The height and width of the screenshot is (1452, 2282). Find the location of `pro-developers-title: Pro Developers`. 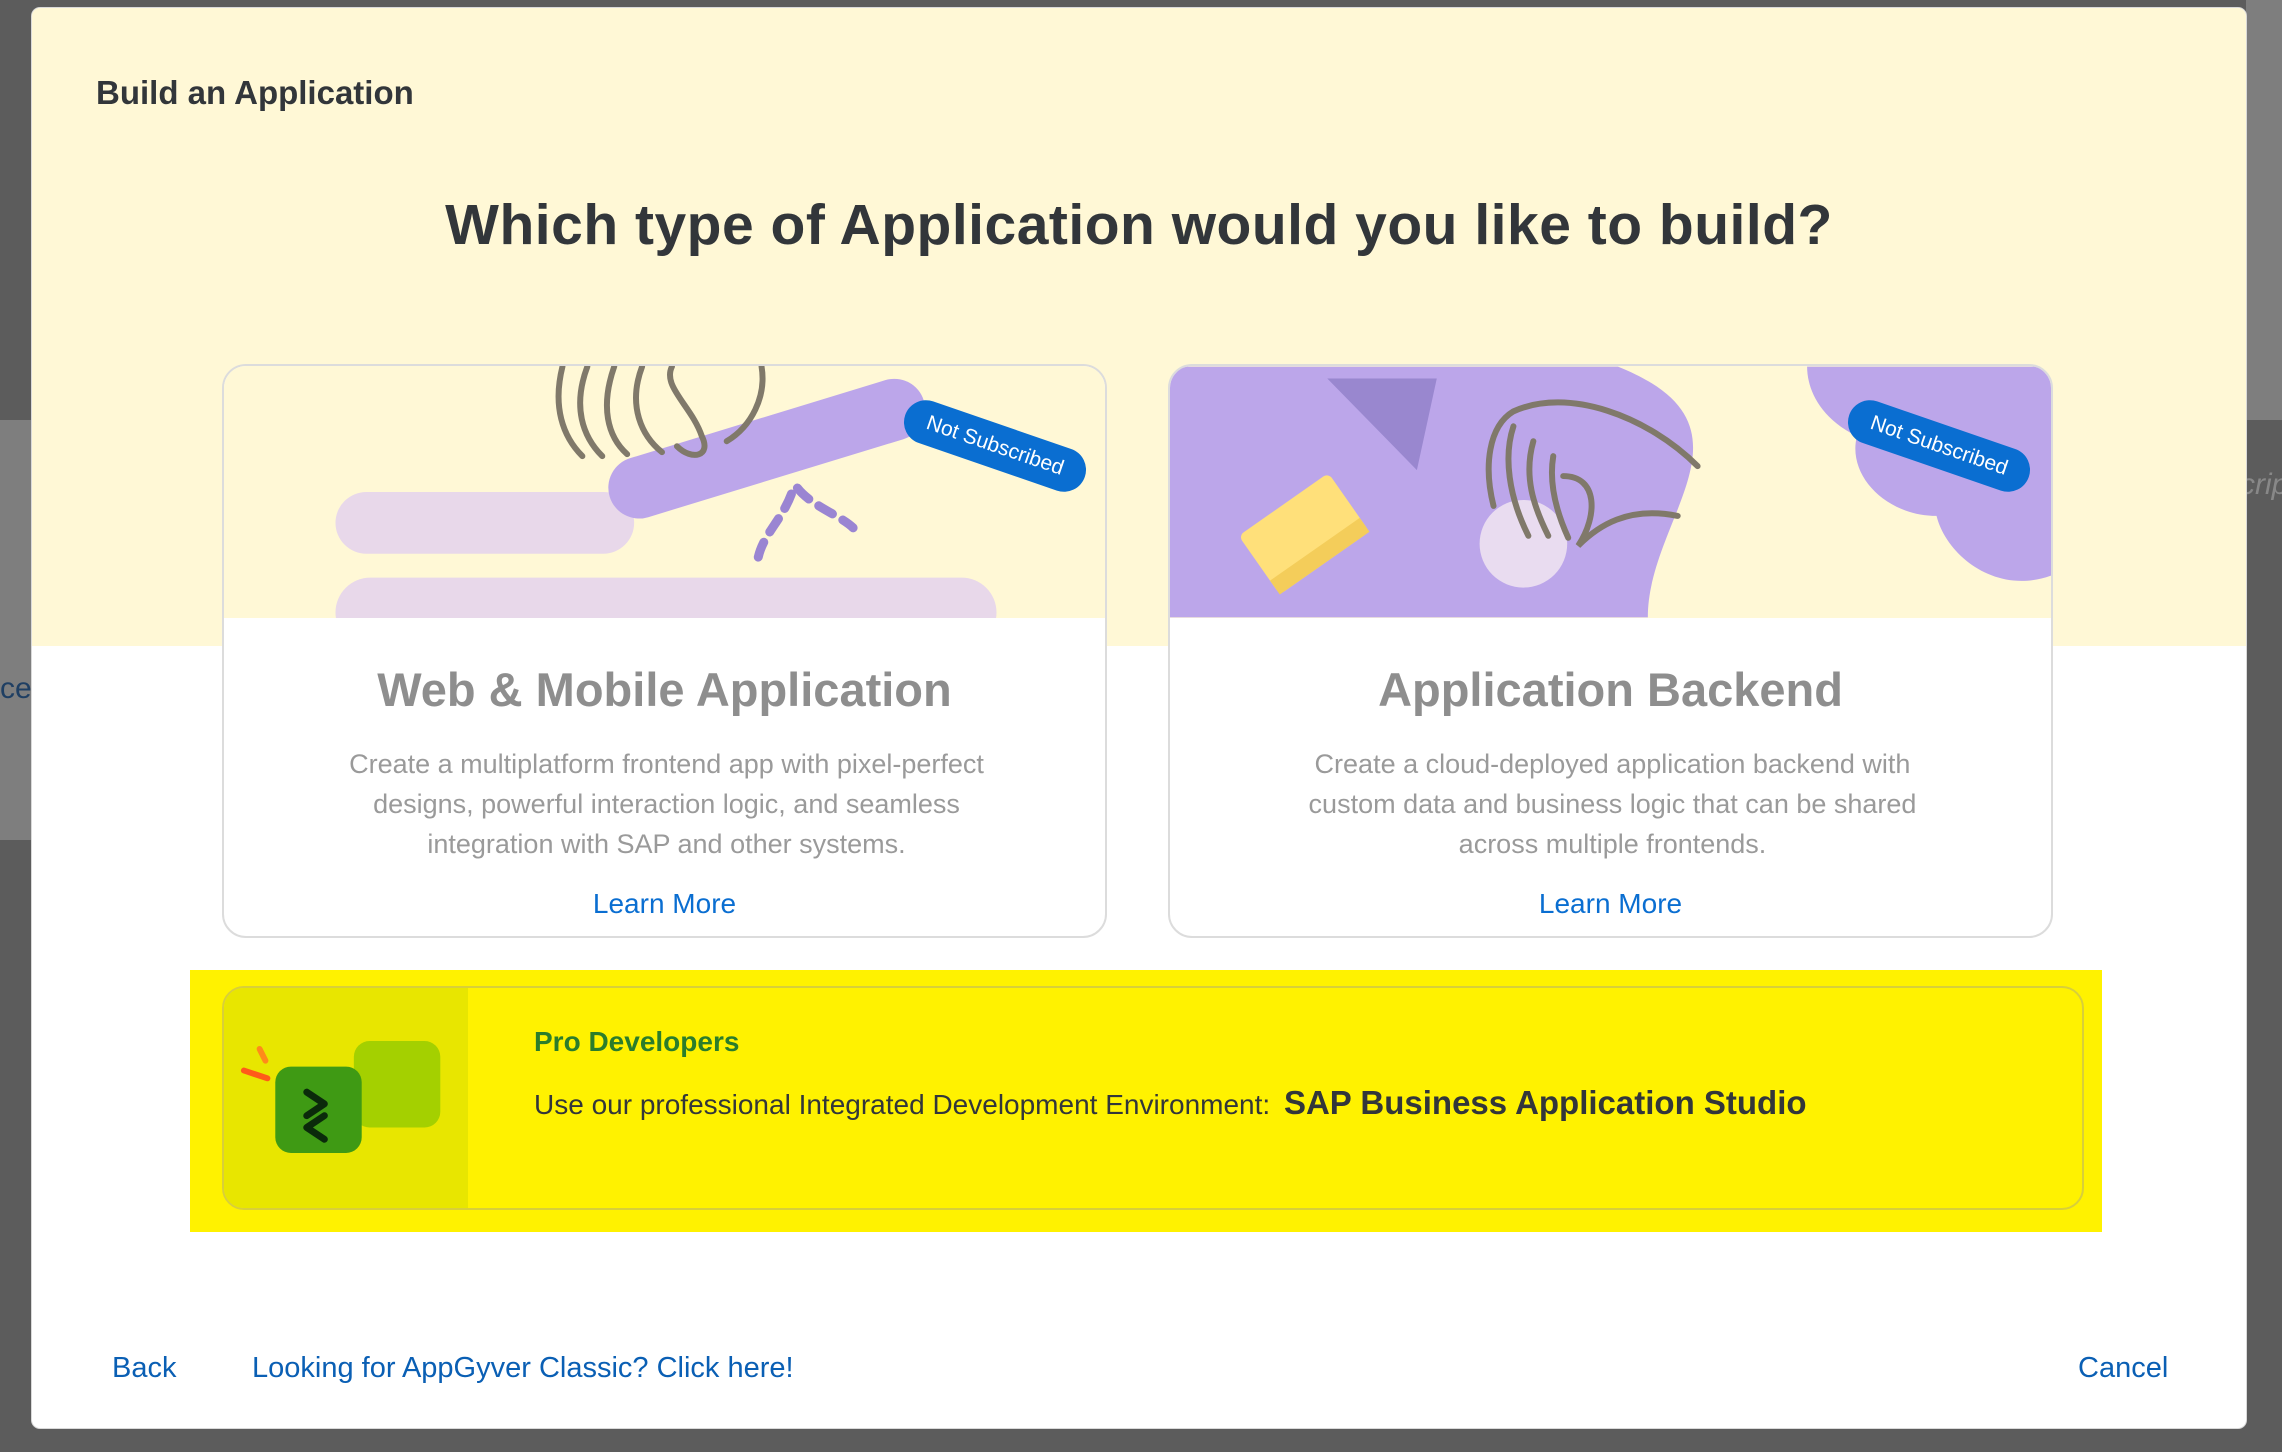

pro-developers-title: Pro Developers is located at coordinates (637, 1041).